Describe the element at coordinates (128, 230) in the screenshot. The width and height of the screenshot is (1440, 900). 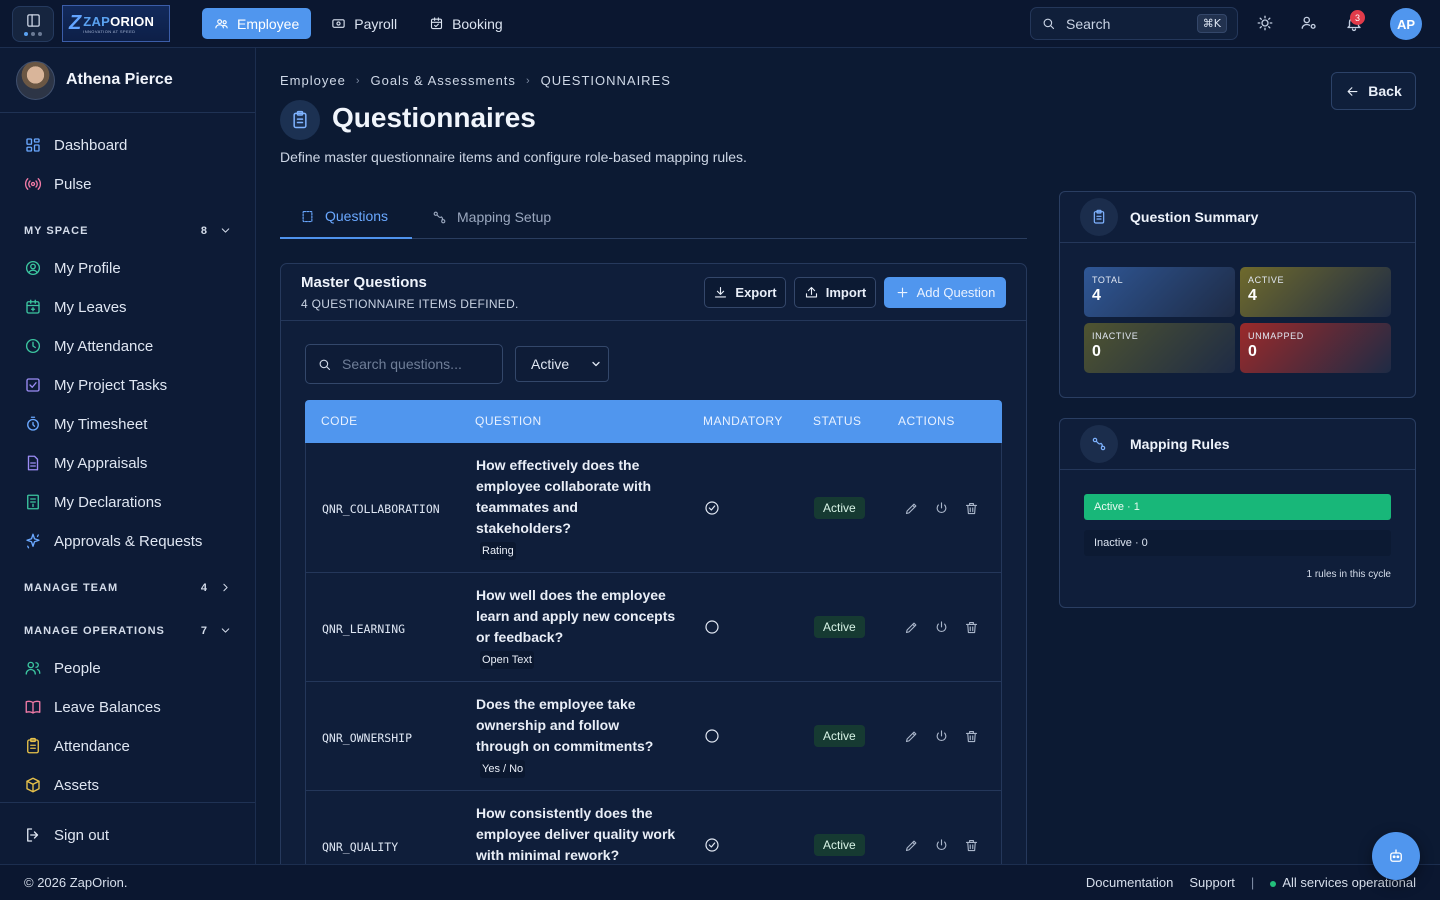
I see `section-my-space: MY SPACE 8` at that location.